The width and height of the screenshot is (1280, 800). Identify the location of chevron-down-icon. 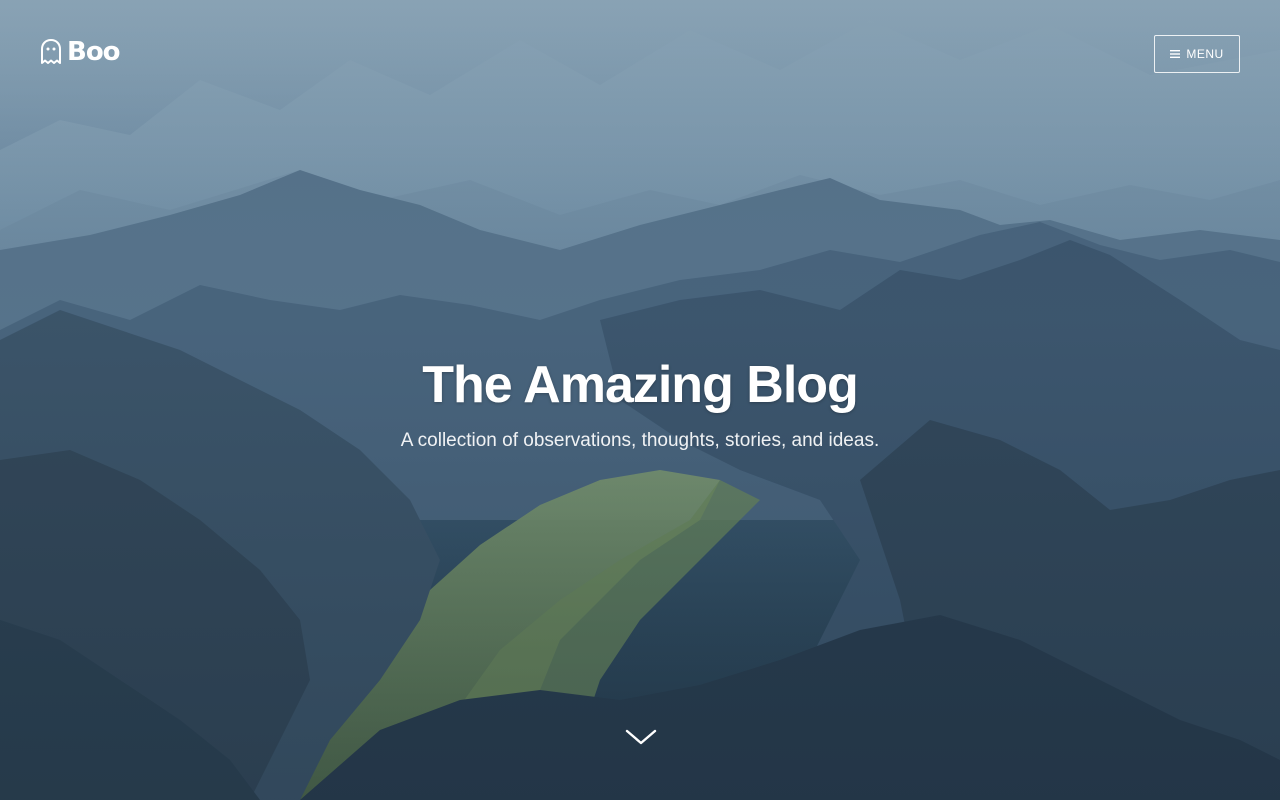
(641, 737).